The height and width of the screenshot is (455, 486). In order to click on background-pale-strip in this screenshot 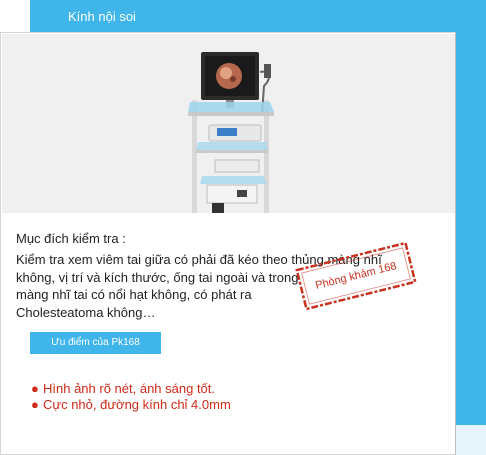, I will do `click(471, 440)`.